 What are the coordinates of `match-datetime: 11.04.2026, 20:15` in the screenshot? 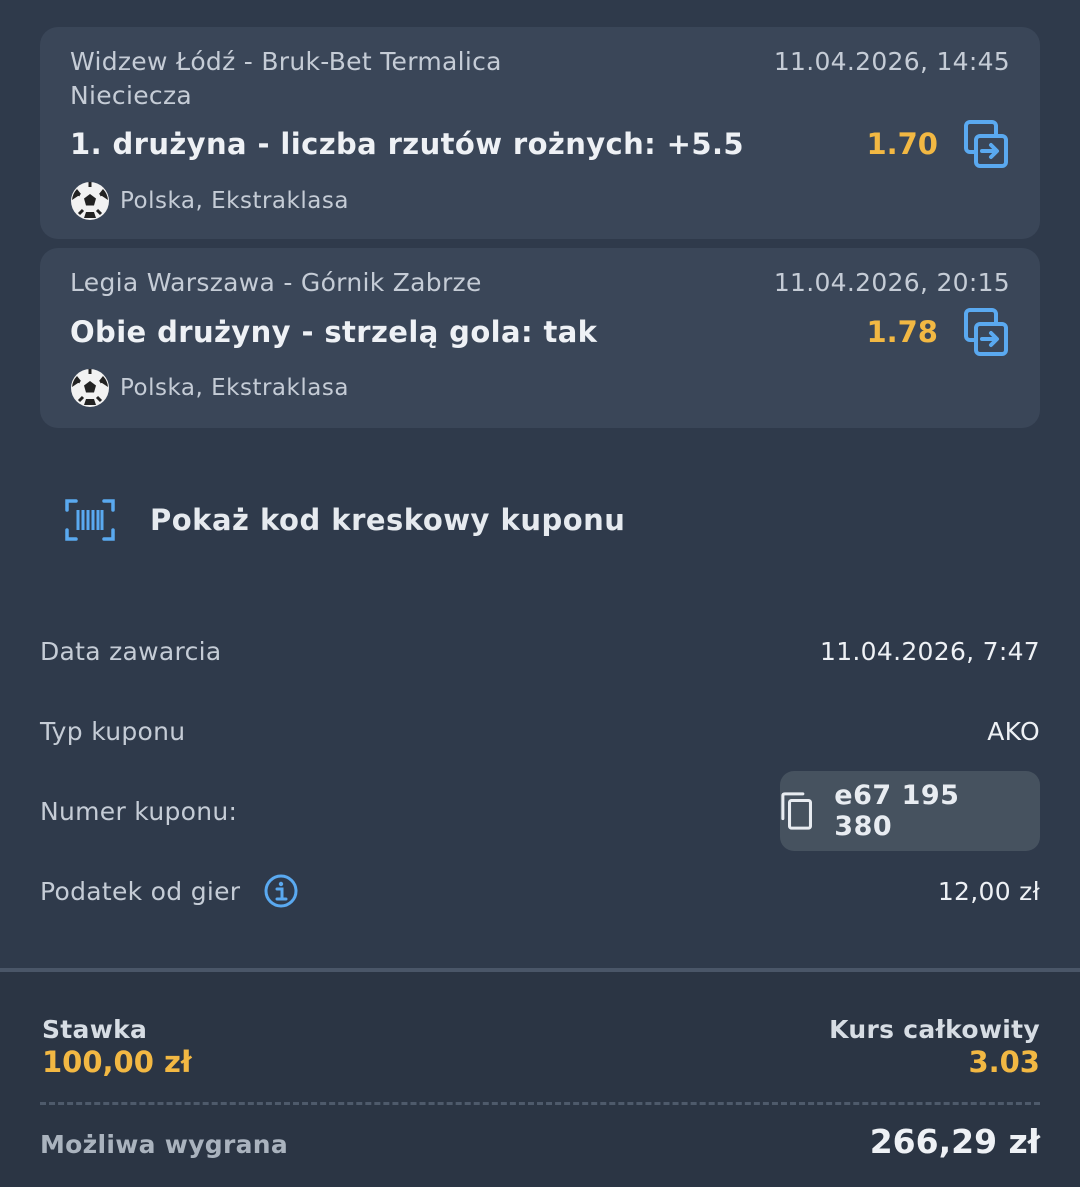 It's located at (891, 282).